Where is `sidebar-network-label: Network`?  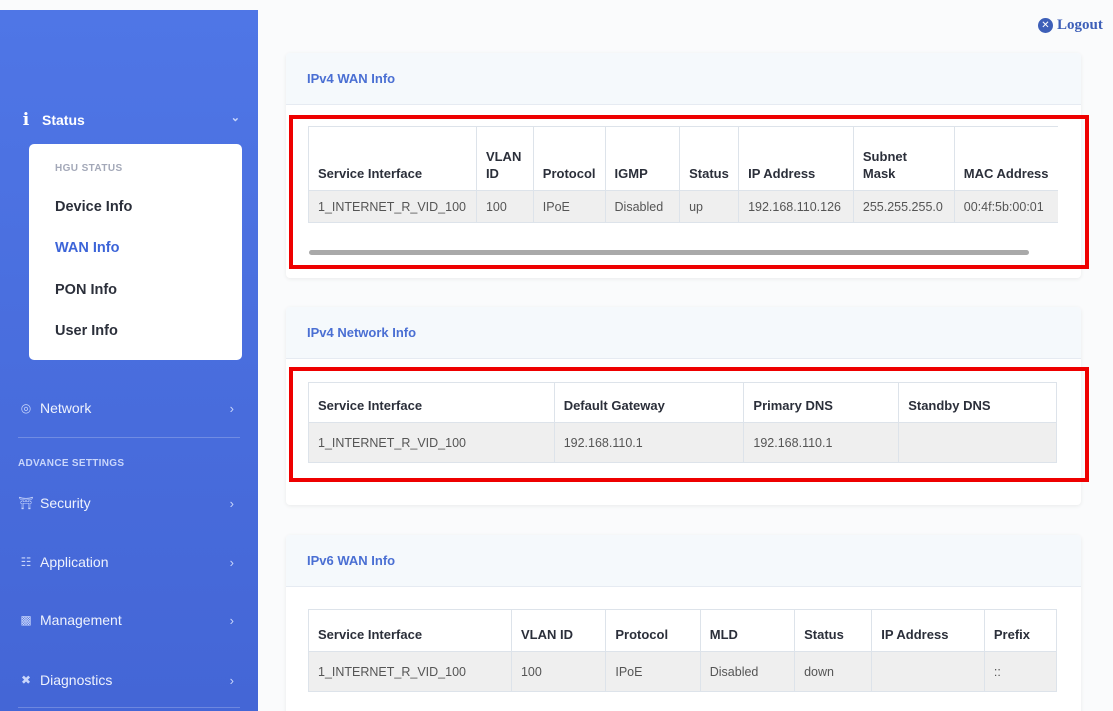
sidebar-network-label: Network is located at coordinates (66, 408).